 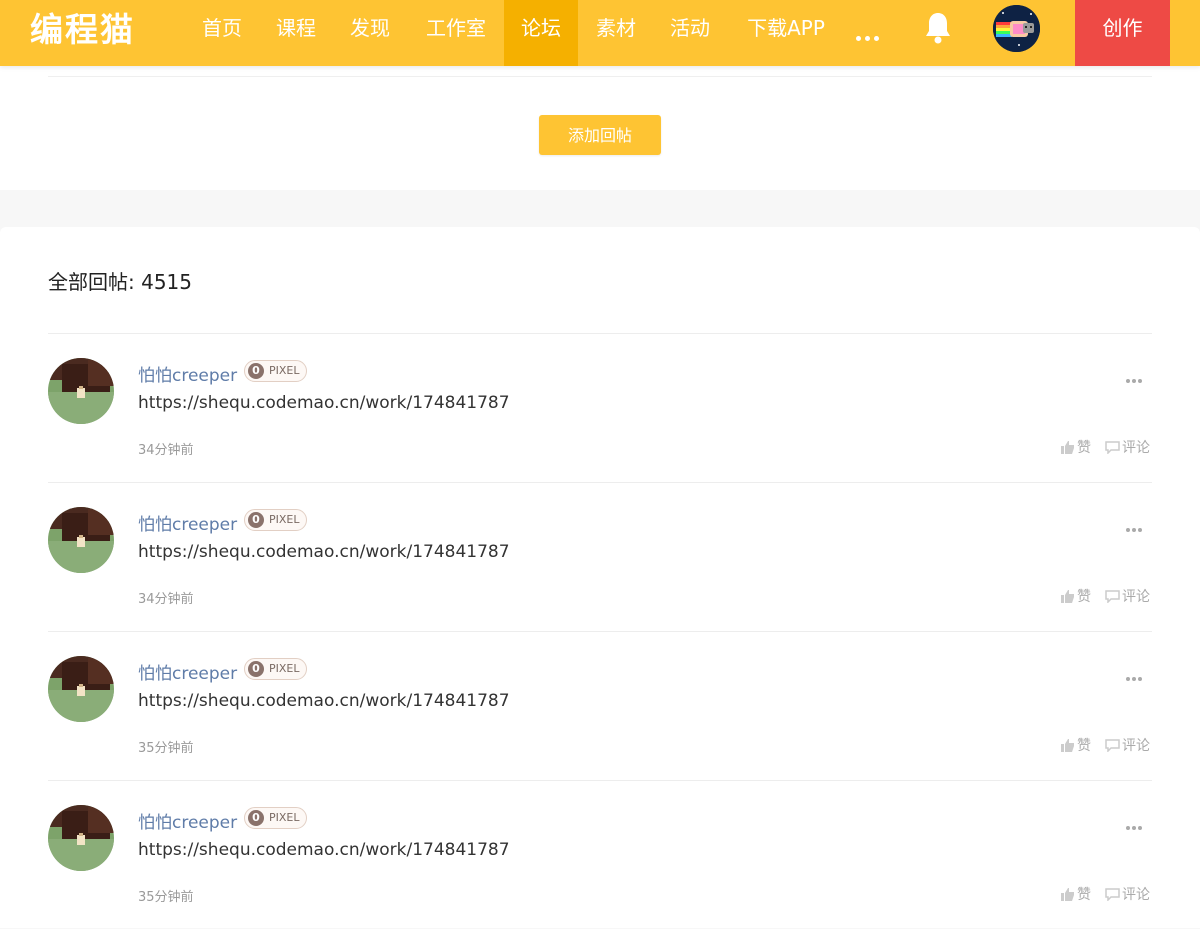 What do you see at coordinates (370, 33) in the screenshot?
I see `nav-item-discover: 发现` at bounding box center [370, 33].